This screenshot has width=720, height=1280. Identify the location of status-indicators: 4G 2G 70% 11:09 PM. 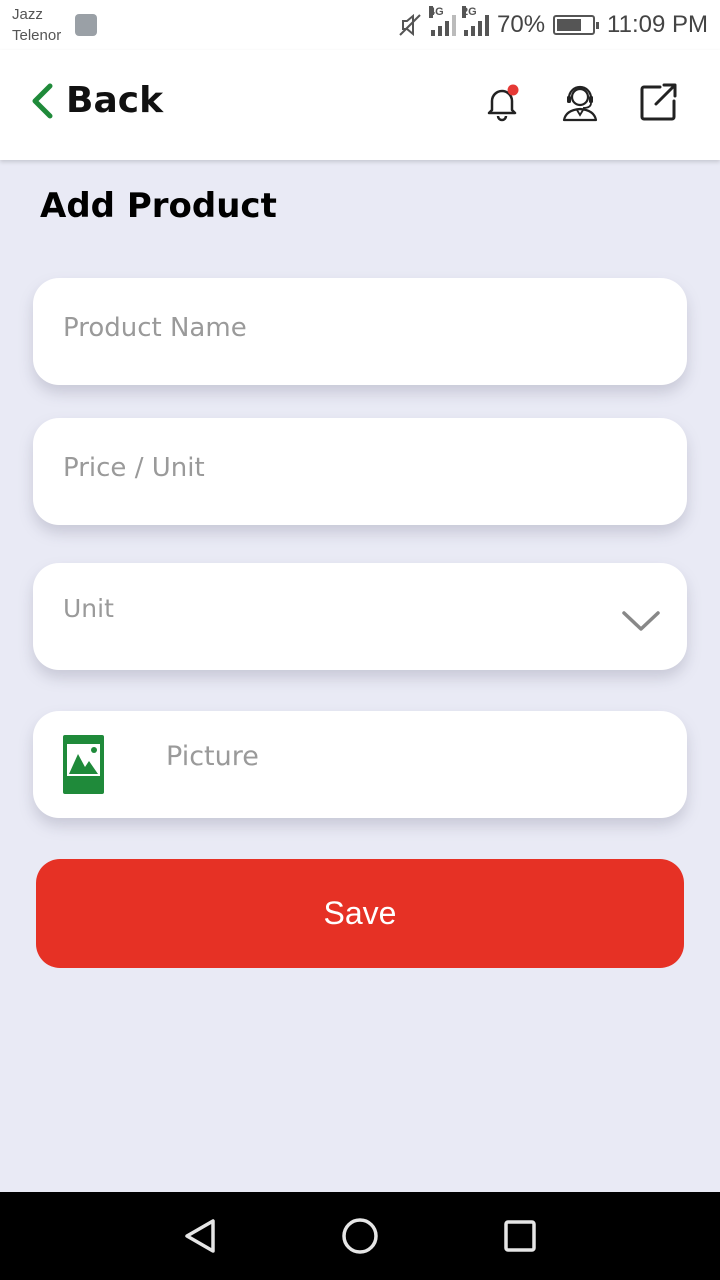
(552, 24).